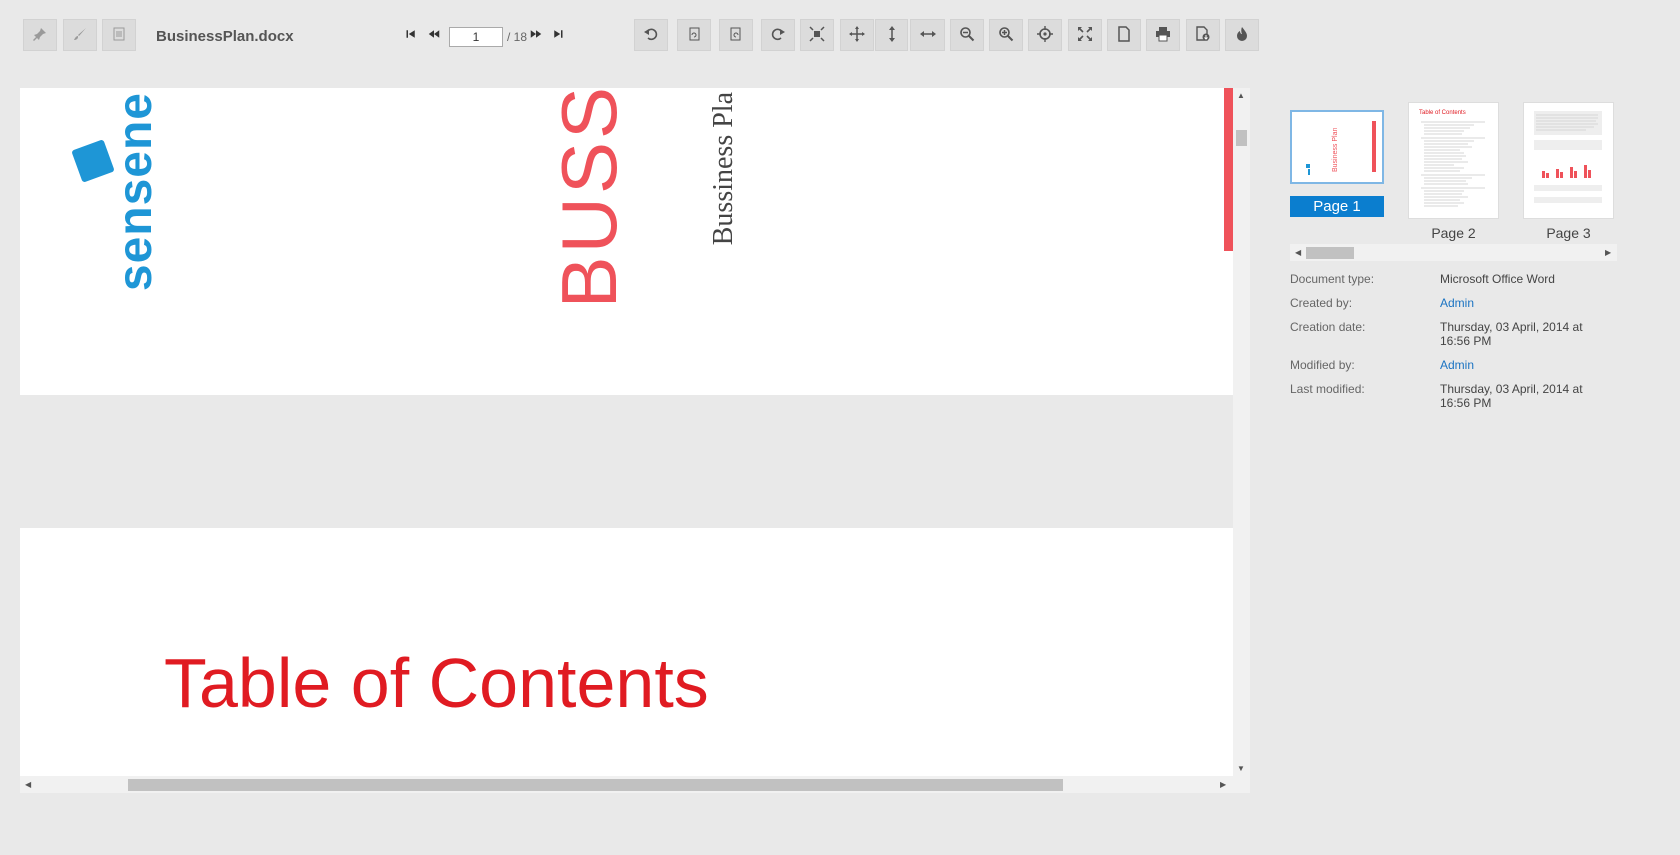  What do you see at coordinates (1321, 303) in the screenshot?
I see `property-label: Created by:` at bounding box center [1321, 303].